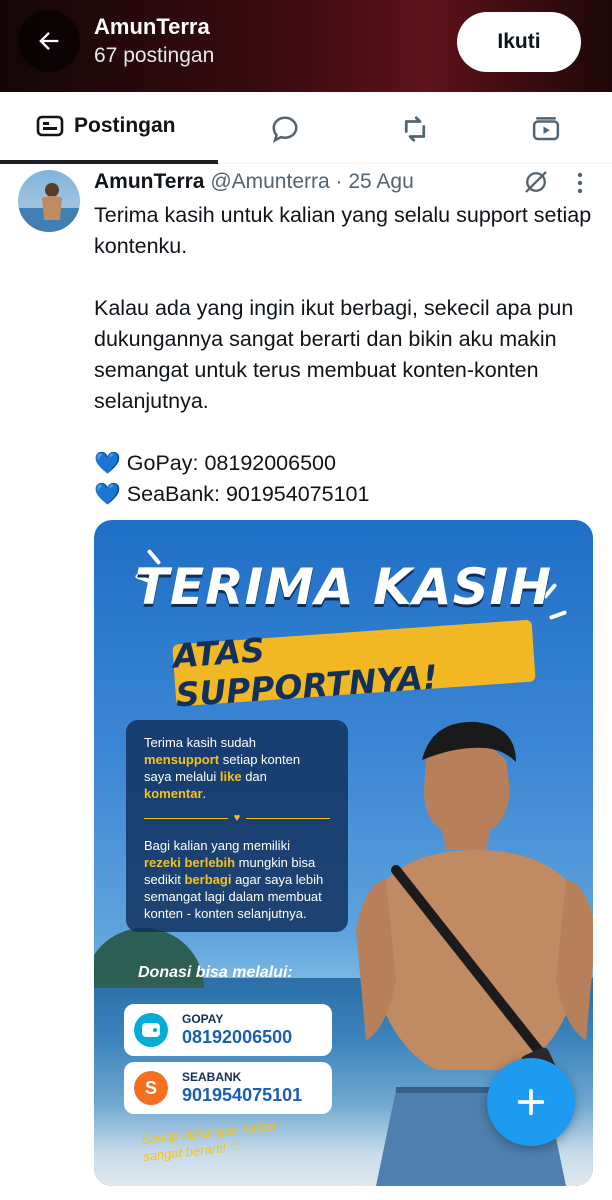  I want to click on arrow-left-icon, so click(49, 41).